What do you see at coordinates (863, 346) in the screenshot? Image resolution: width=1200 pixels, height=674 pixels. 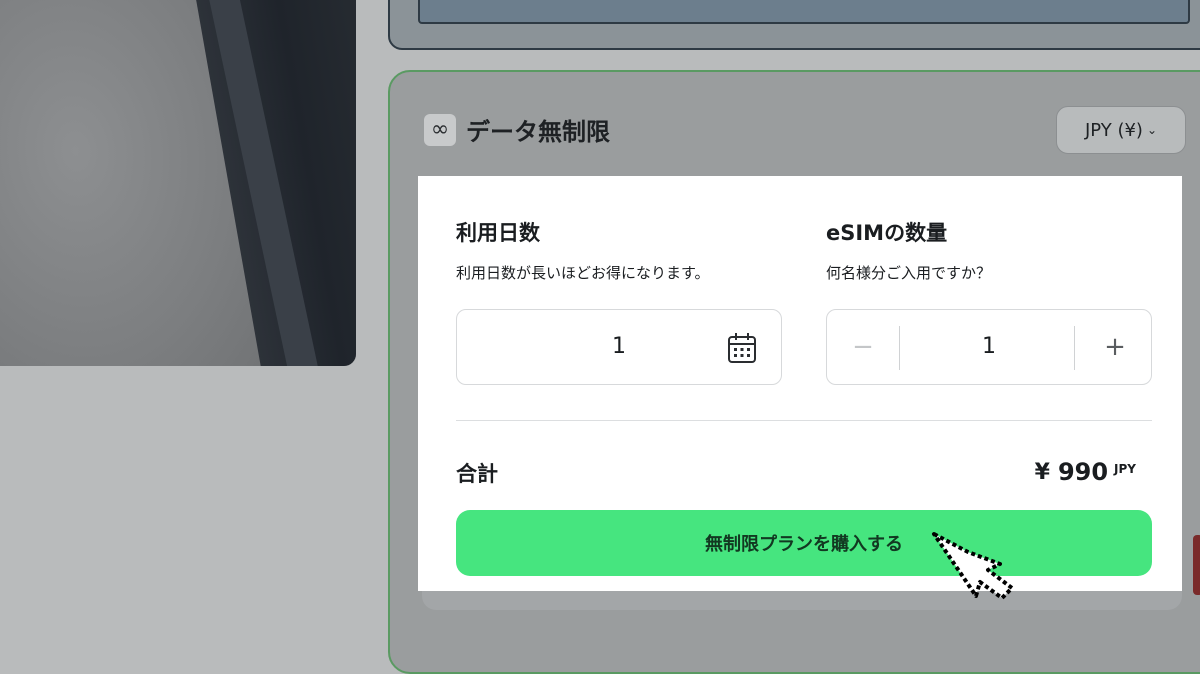 I see `decrement-button: −` at bounding box center [863, 346].